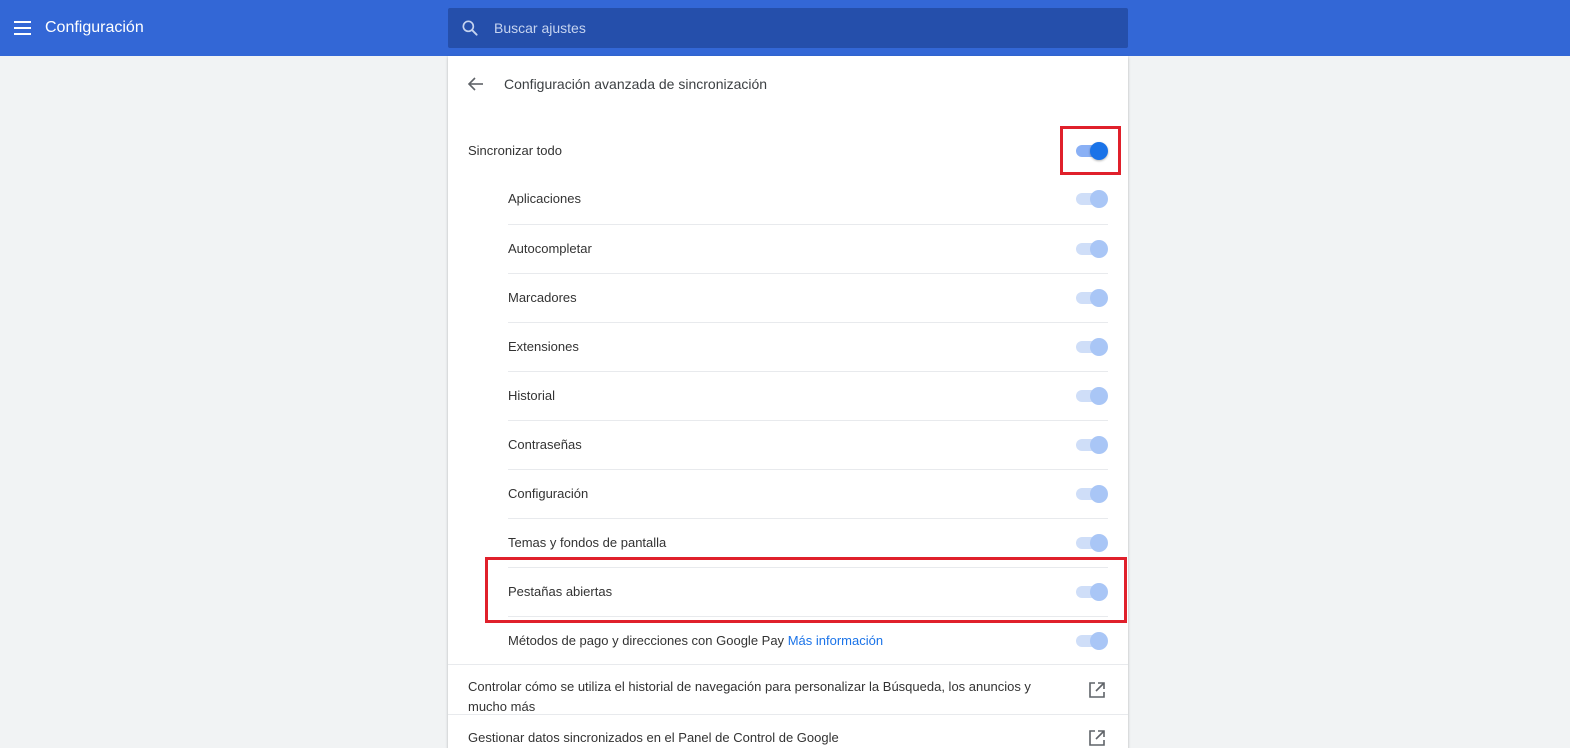 Image resolution: width=1570 pixels, height=748 pixels. Describe the element at coordinates (1091, 396) in the screenshot. I see `sync-history-toggle` at that location.